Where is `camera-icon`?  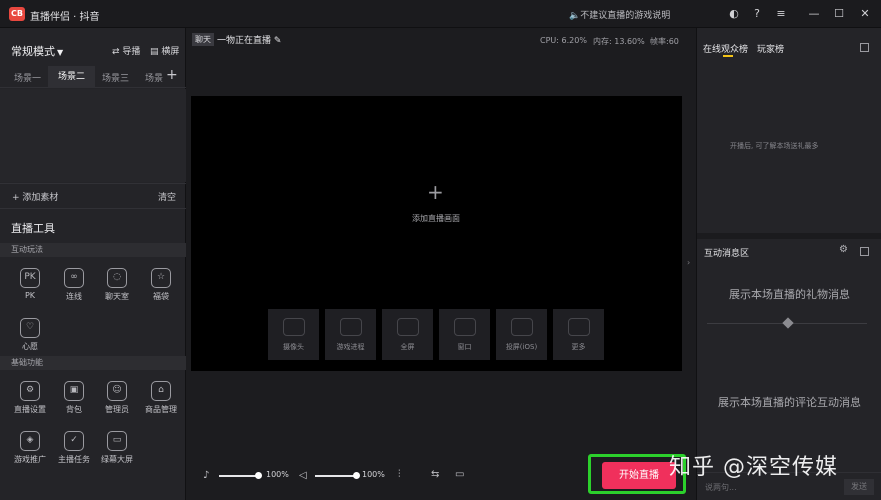 camera-icon is located at coordinates (293, 327).